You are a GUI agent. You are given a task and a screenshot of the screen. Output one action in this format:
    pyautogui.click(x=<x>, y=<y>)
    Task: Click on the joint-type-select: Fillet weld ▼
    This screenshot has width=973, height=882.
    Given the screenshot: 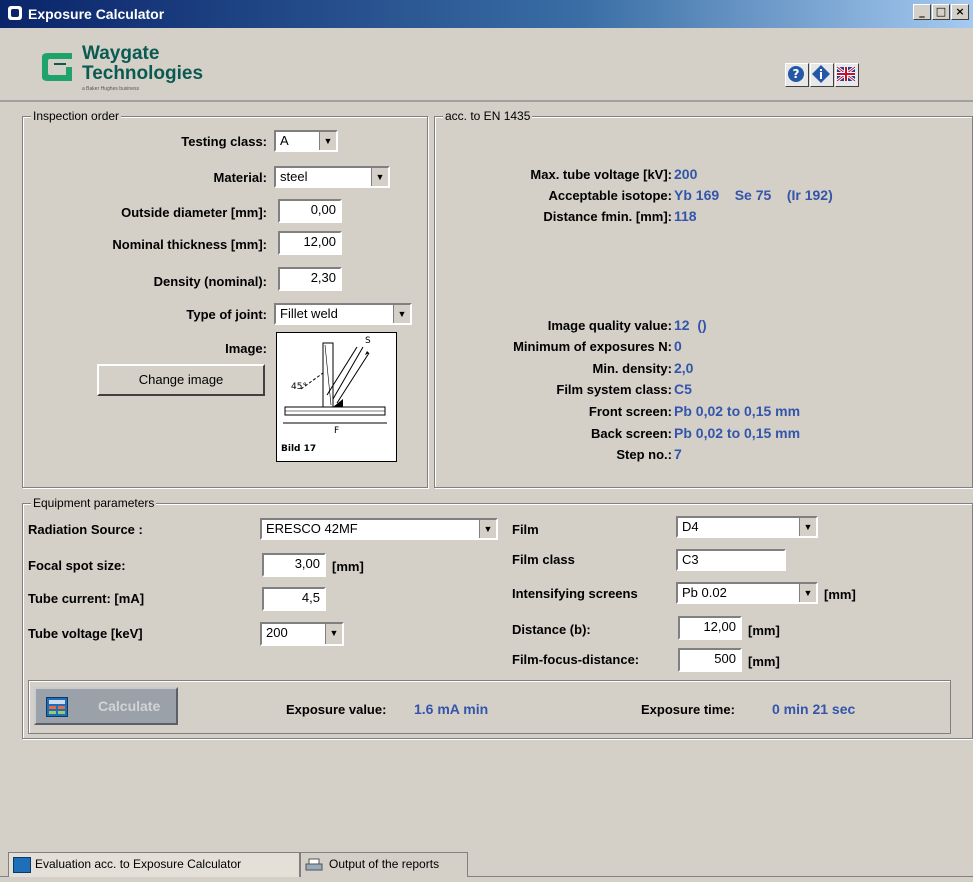 What is the action you would take?
    pyautogui.click(x=343, y=314)
    